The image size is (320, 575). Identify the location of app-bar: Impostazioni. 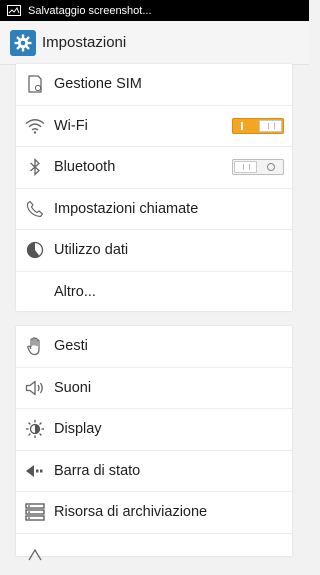
(154, 43).